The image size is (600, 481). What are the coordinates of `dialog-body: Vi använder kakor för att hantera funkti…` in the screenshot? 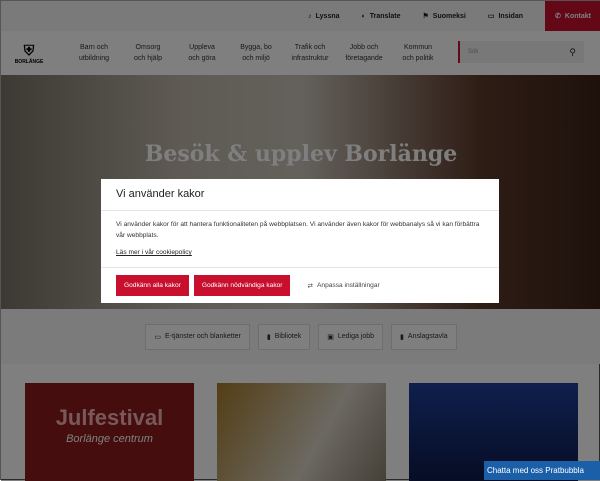 It's located at (298, 230).